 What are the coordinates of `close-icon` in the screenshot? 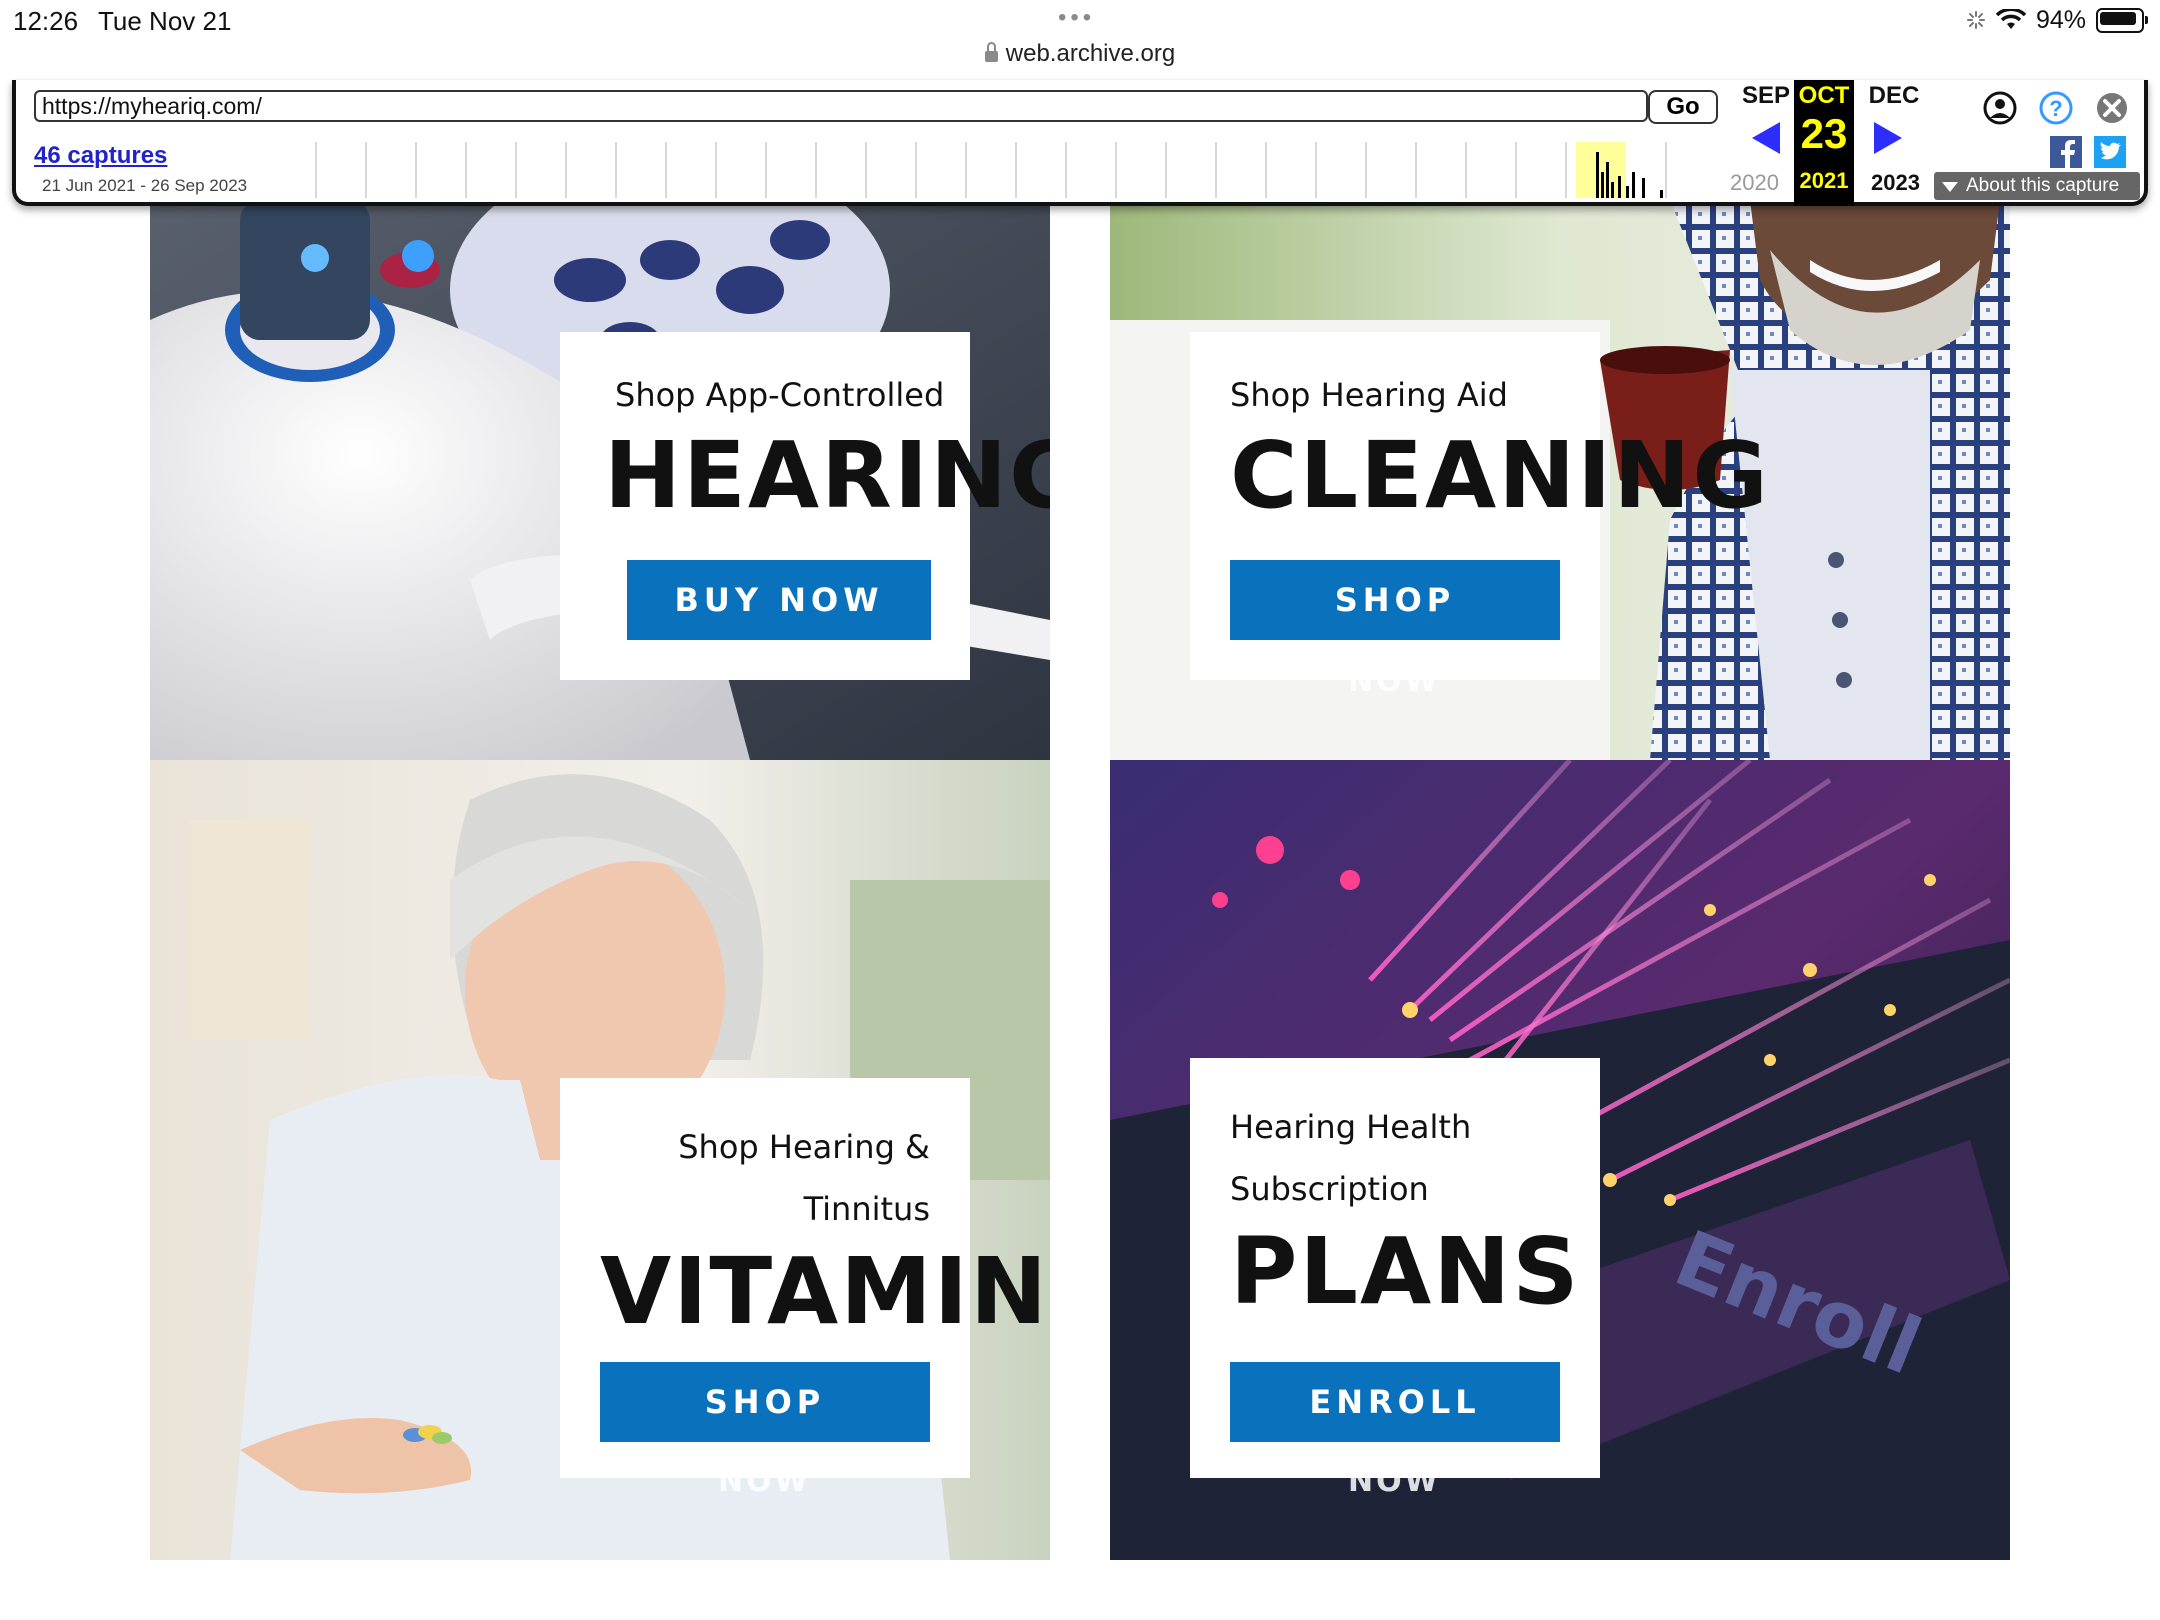 It's located at (2112, 108).